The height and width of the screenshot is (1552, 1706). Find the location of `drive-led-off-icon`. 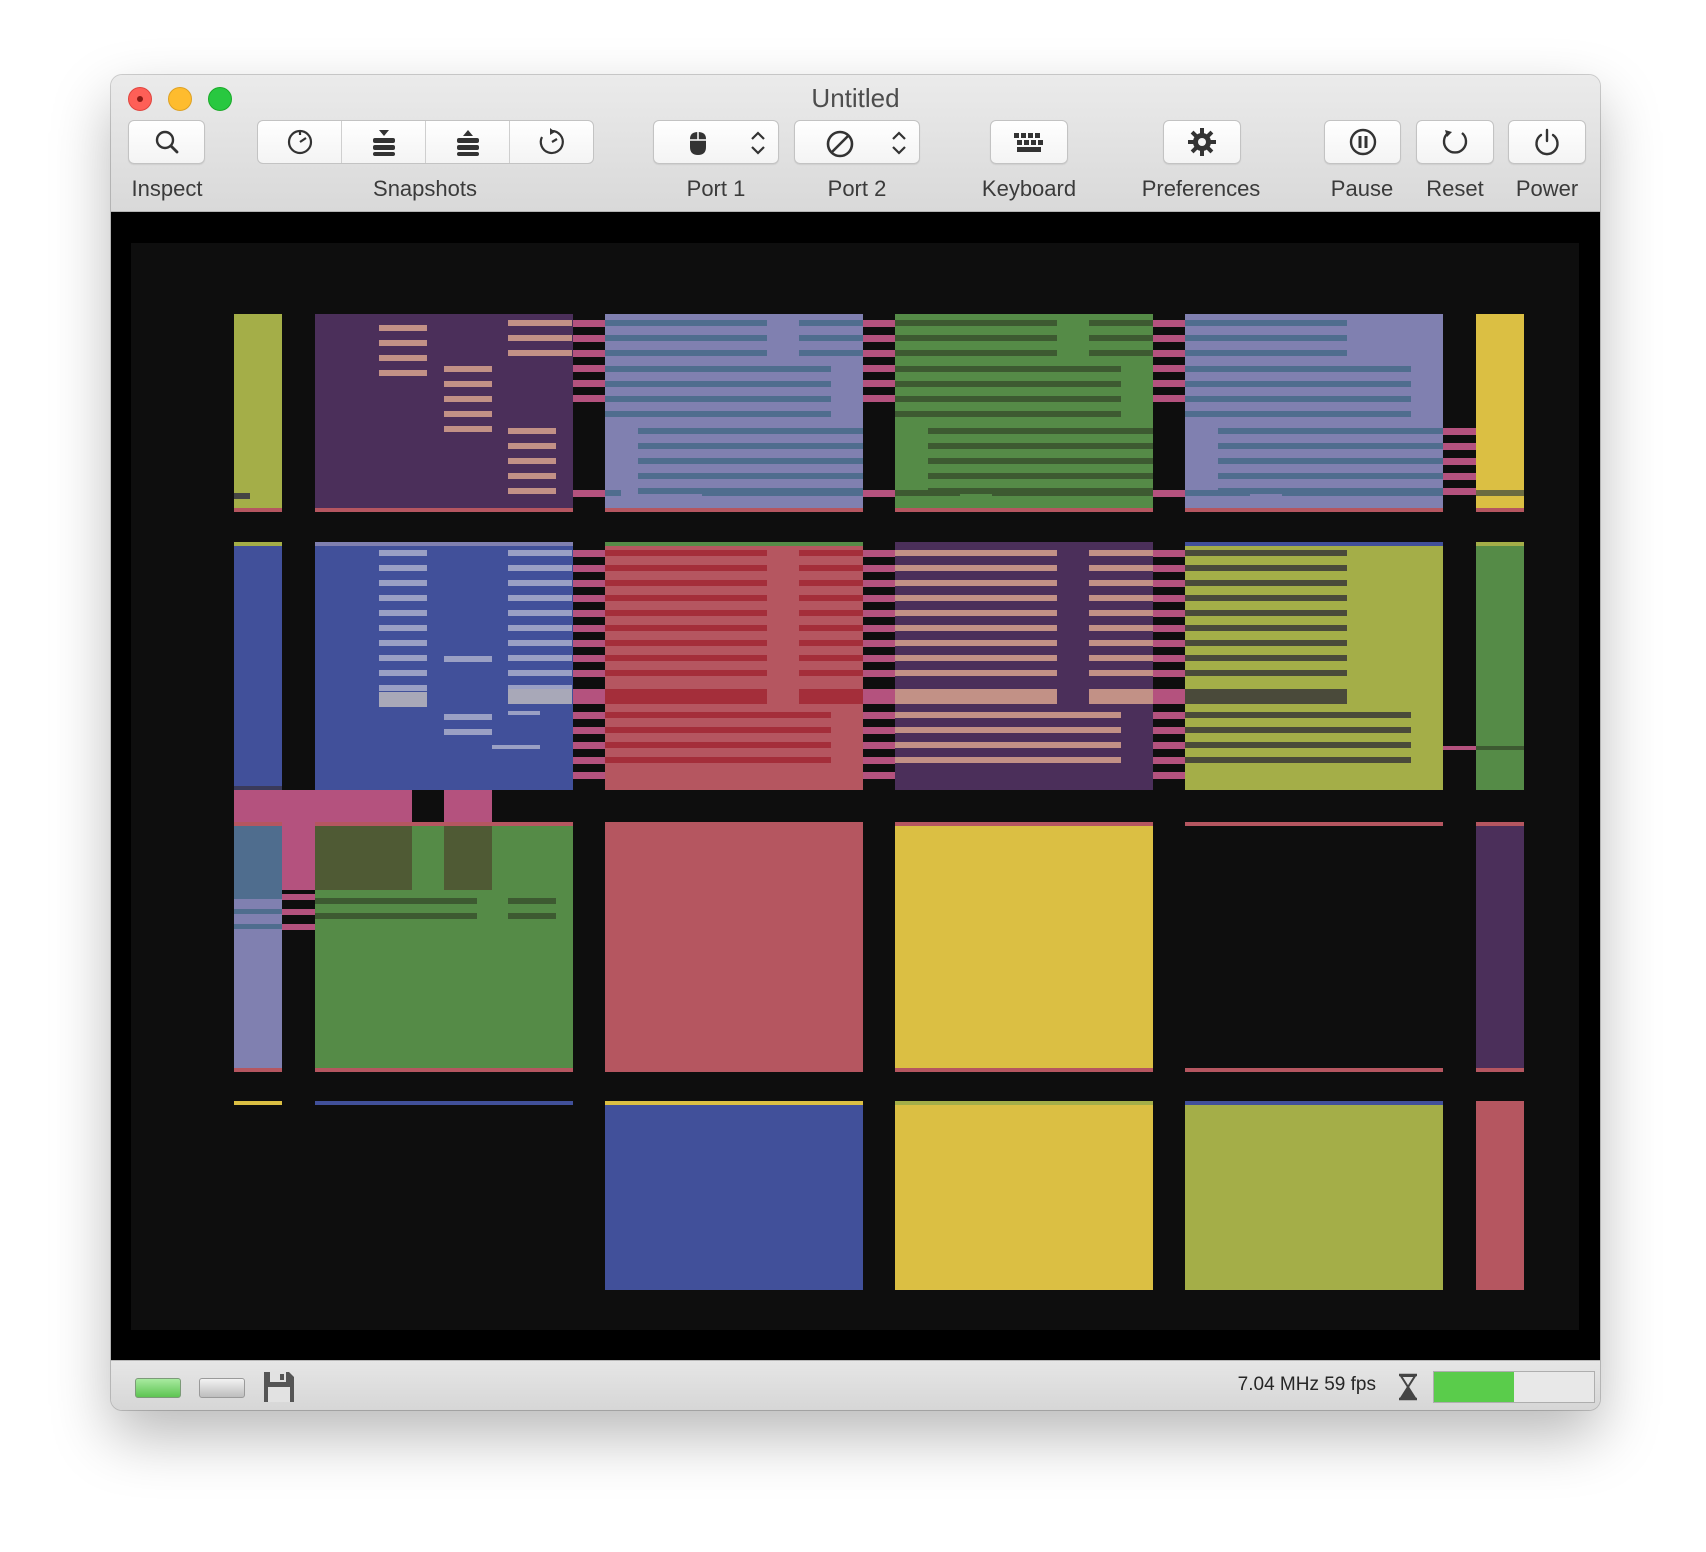

drive-led-off-icon is located at coordinates (222, 1388).